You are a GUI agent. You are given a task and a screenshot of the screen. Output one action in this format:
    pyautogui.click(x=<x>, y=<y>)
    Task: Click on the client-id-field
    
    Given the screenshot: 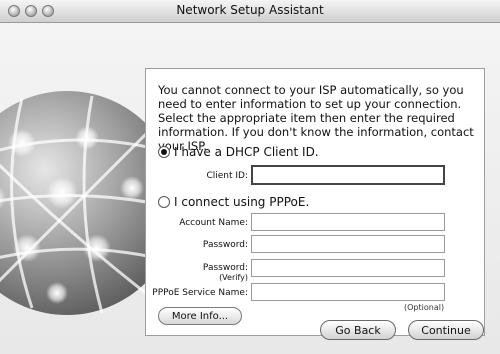 What is the action you would take?
    pyautogui.click(x=348, y=175)
    